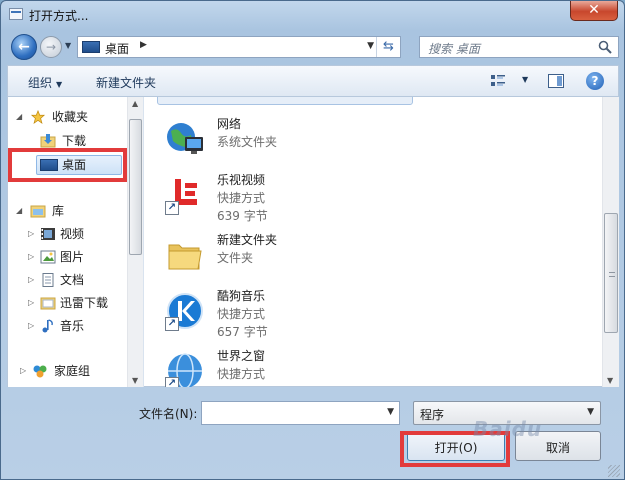  What do you see at coordinates (40, 83) in the screenshot?
I see `organize-label: 组织` at bounding box center [40, 83].